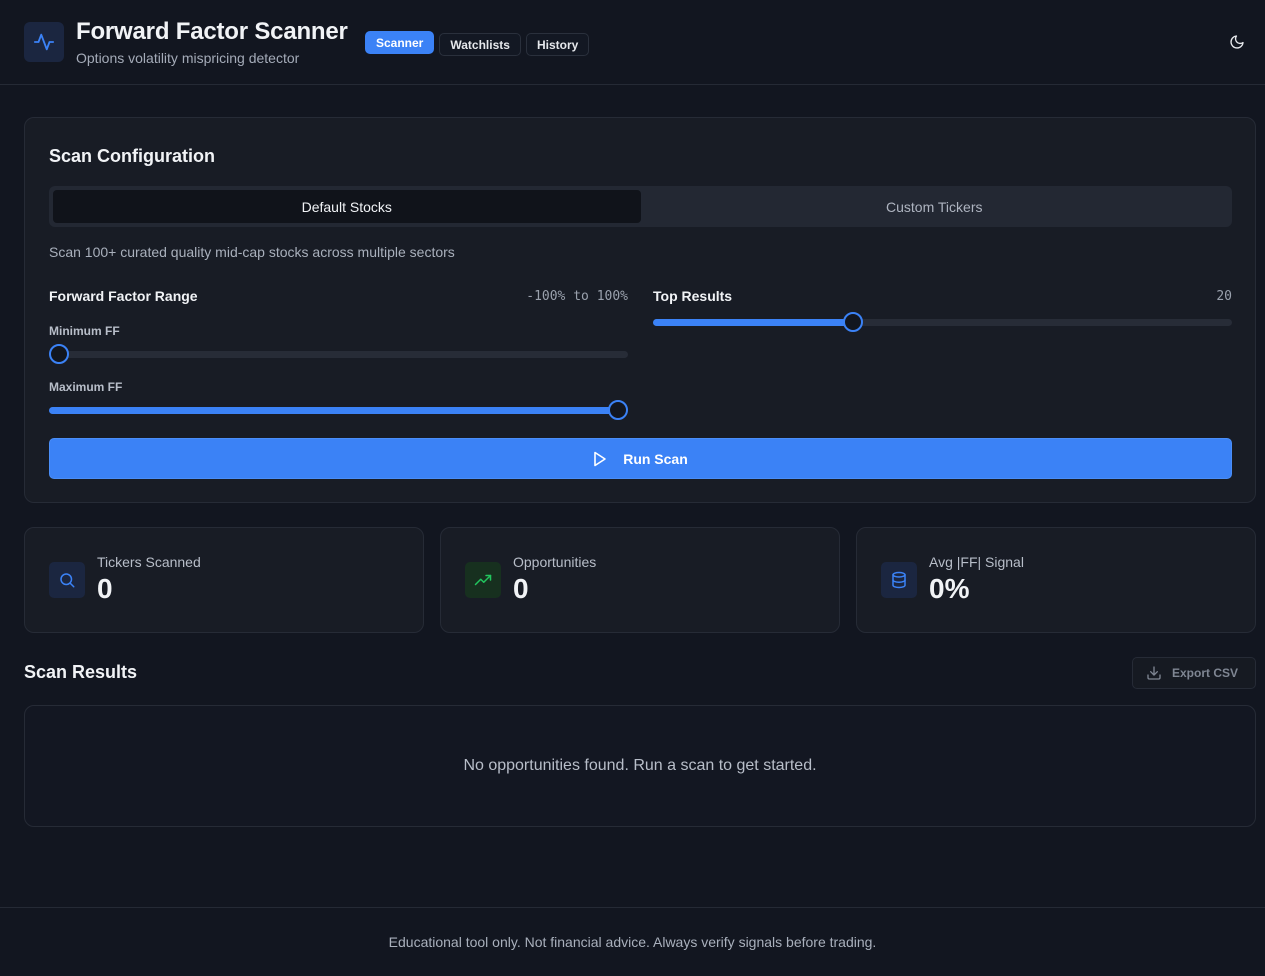 This screenshot has width=1265, height=976. I want to click on stat-label: Avg |FF| Signal, so click(976, 562).